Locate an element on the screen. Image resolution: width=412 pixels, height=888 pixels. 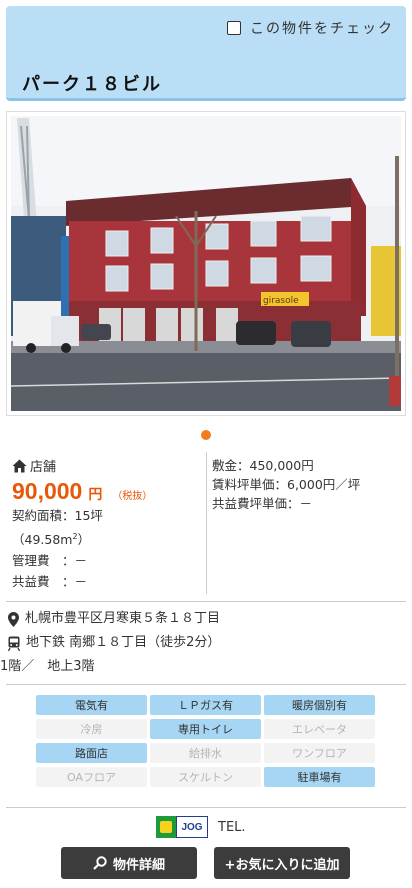
feature-tag: エレベータ is located at coordinates (319, 729).